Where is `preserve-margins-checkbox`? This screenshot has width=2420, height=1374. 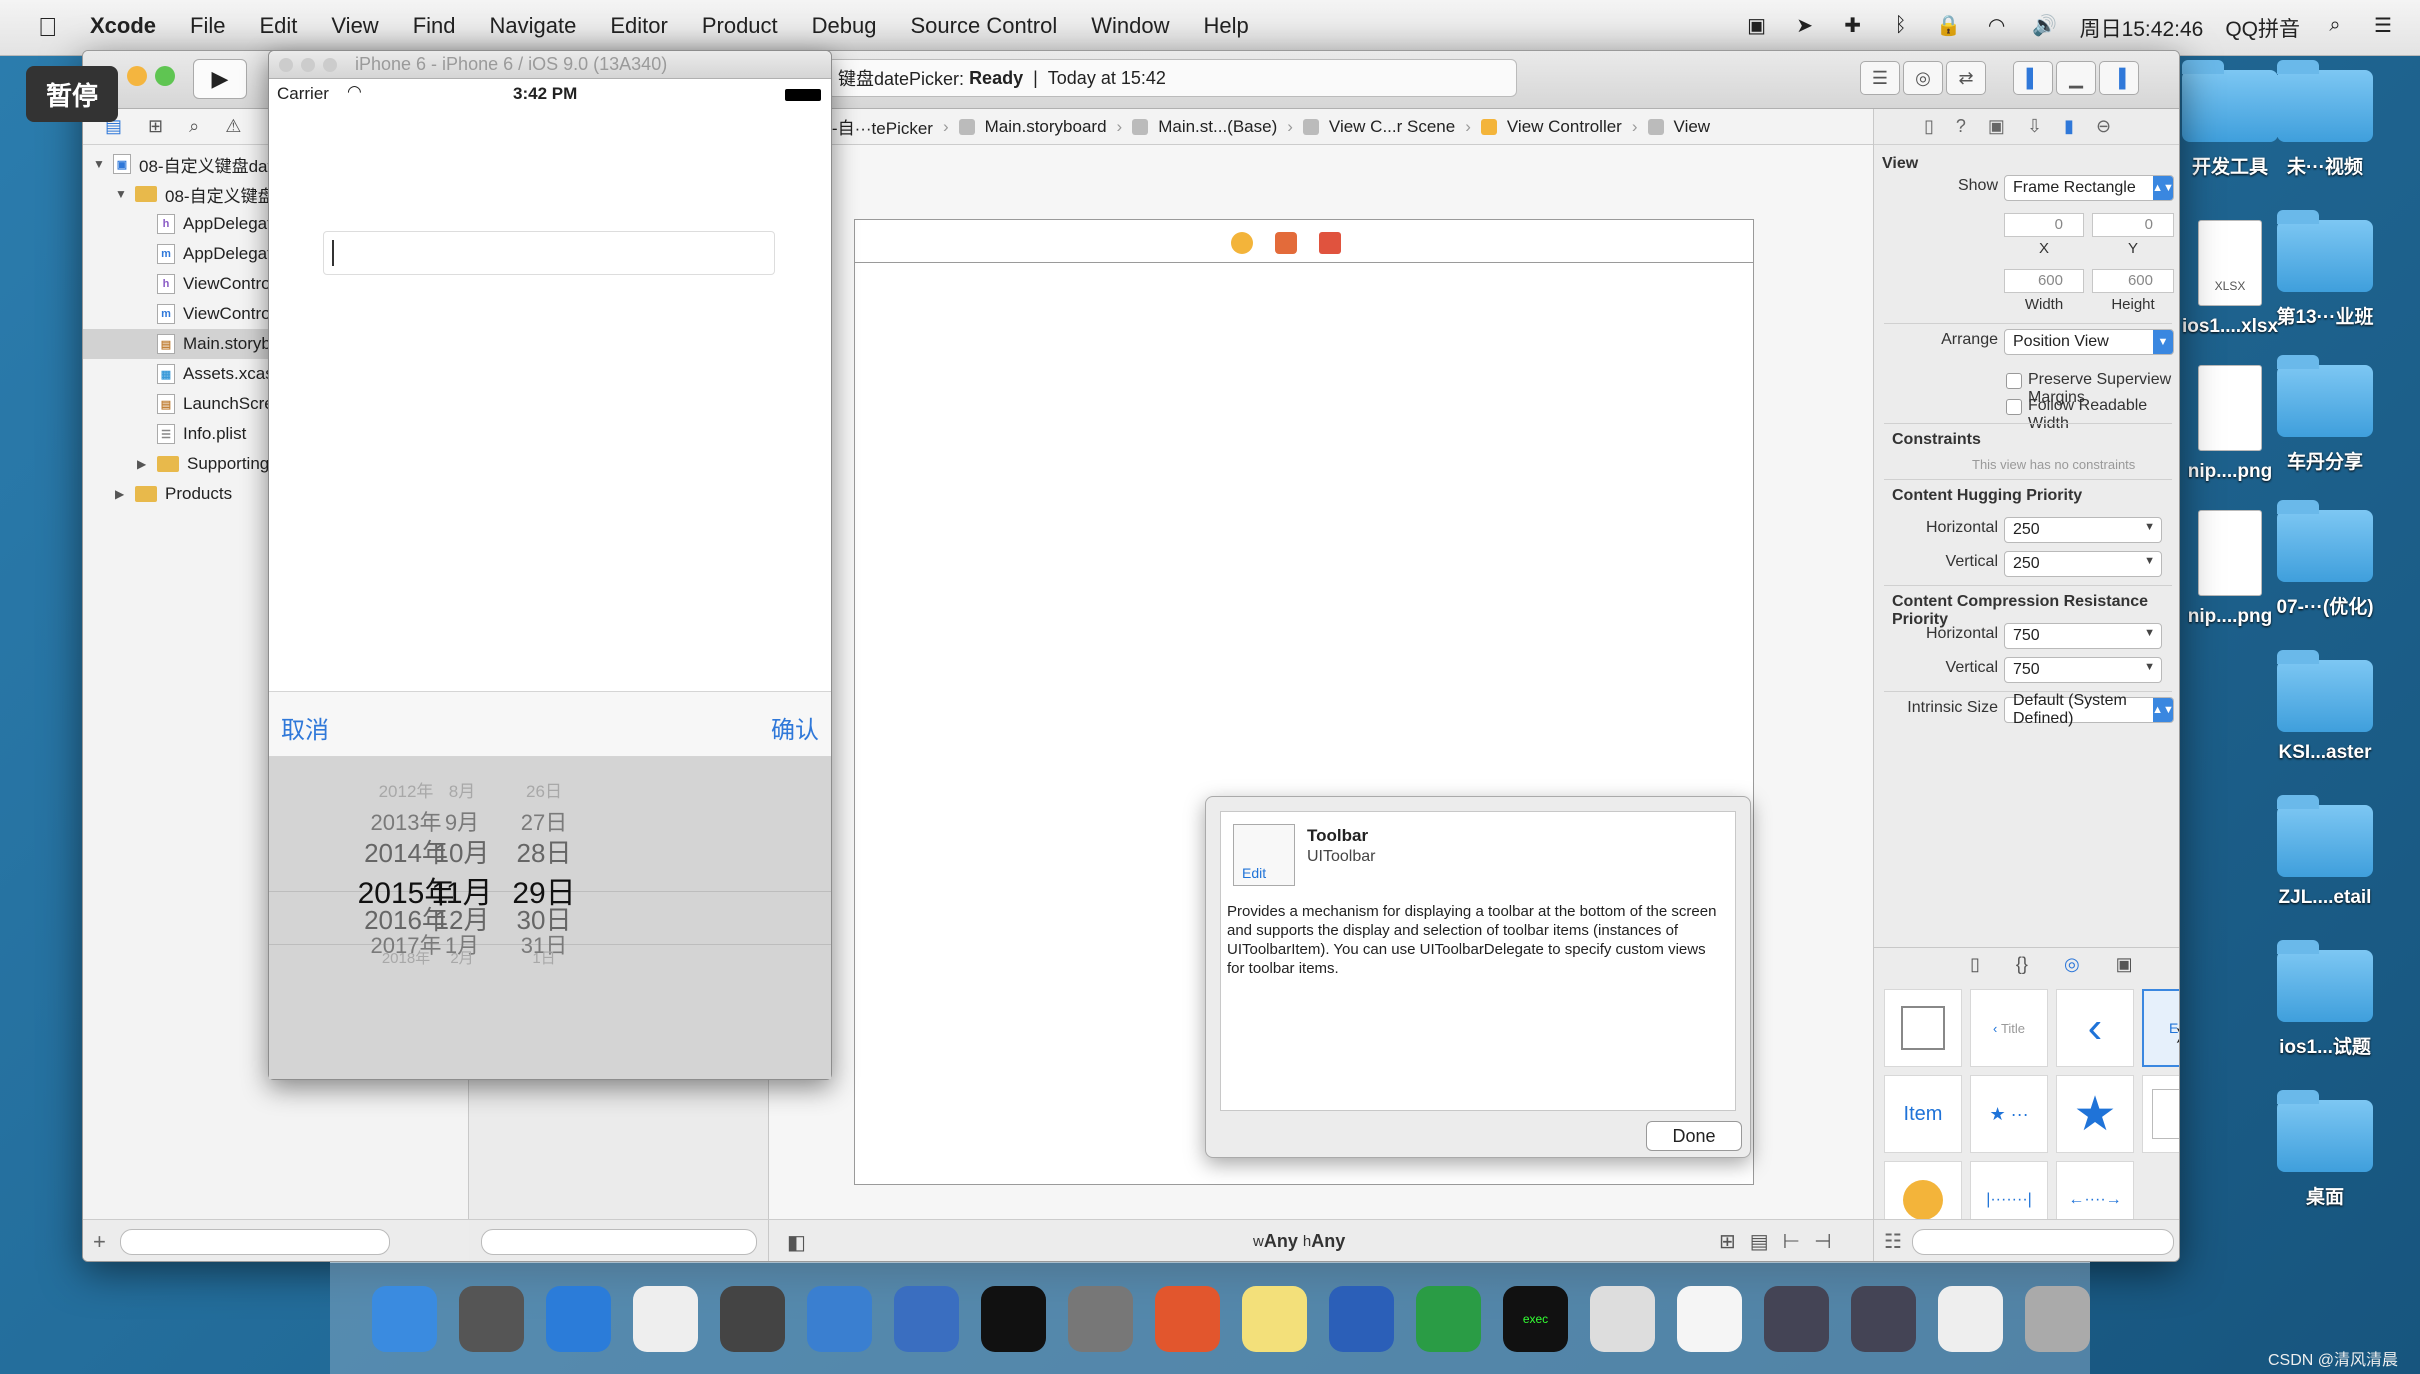
preserve-margins-checkbox is located at coordinates (2014, 381).